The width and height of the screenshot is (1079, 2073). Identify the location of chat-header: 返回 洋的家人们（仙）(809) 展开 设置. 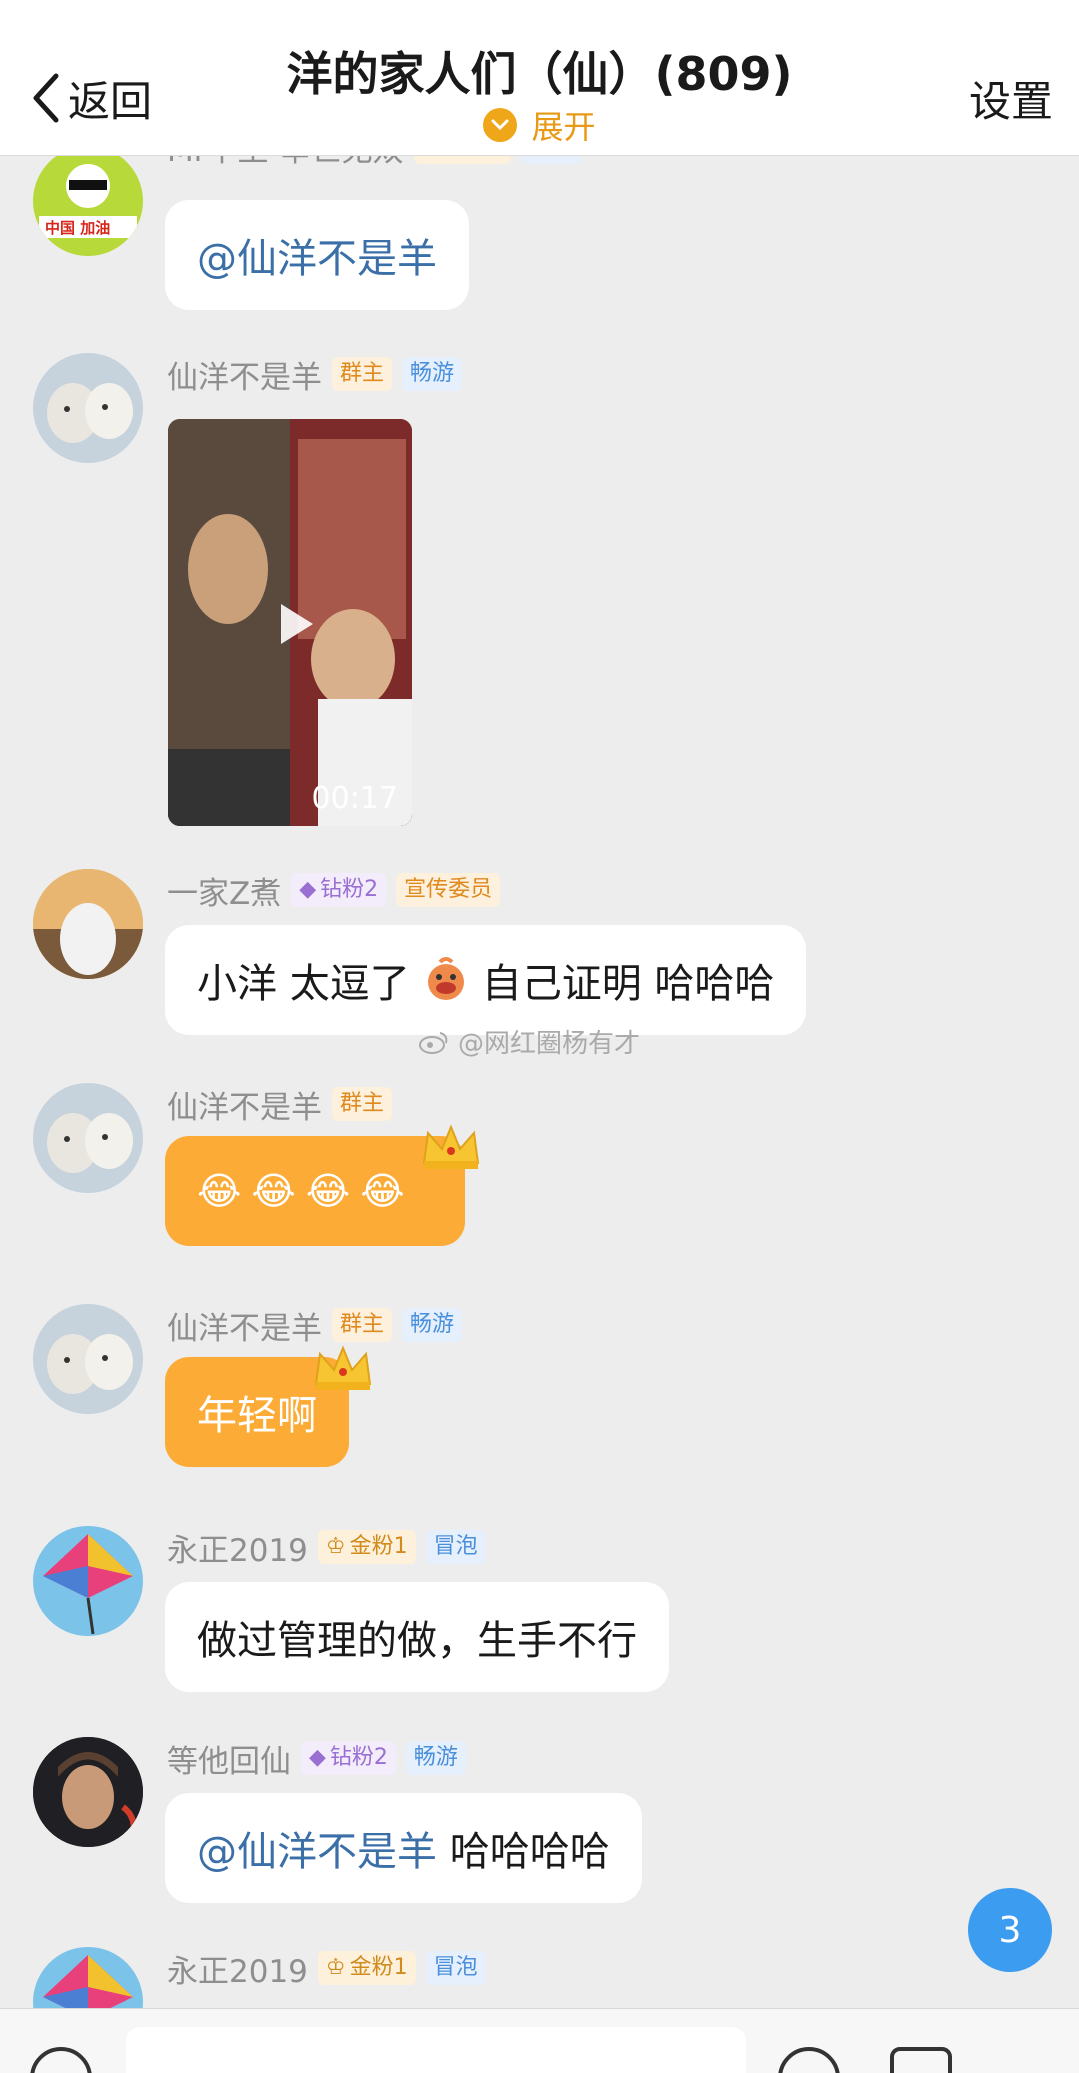
(539, 78).